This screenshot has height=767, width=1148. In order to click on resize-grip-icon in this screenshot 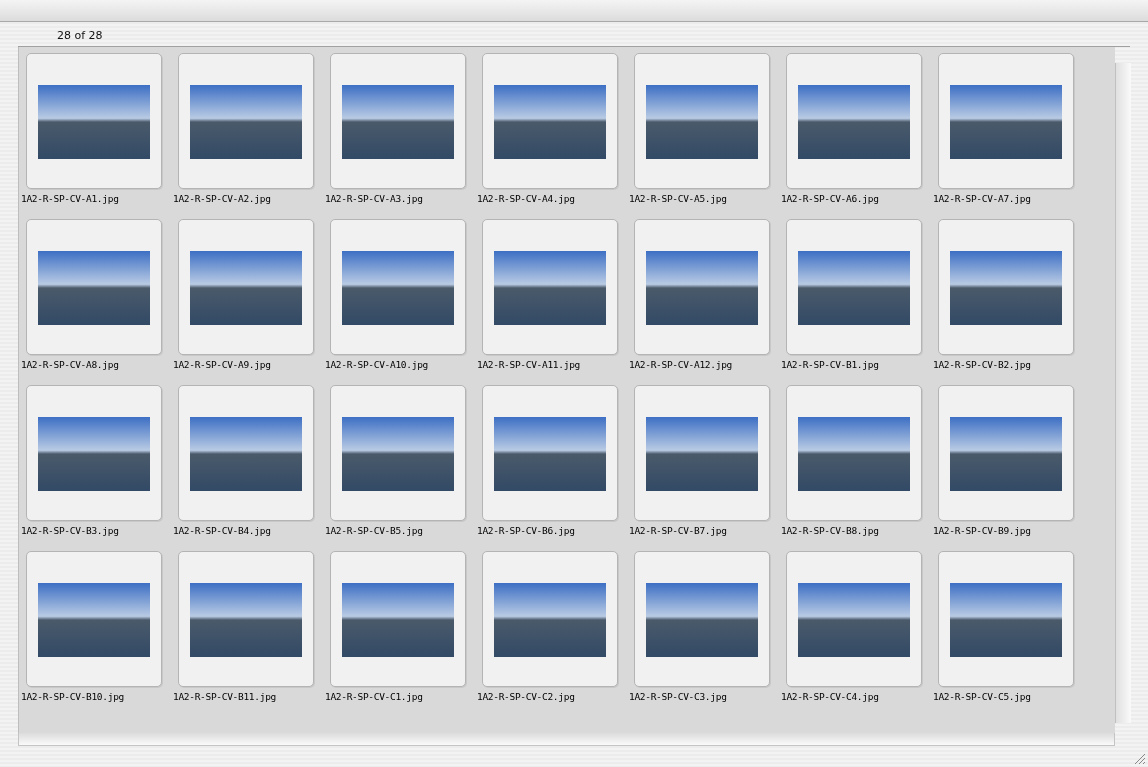, I will do `click(1140, 759)`.